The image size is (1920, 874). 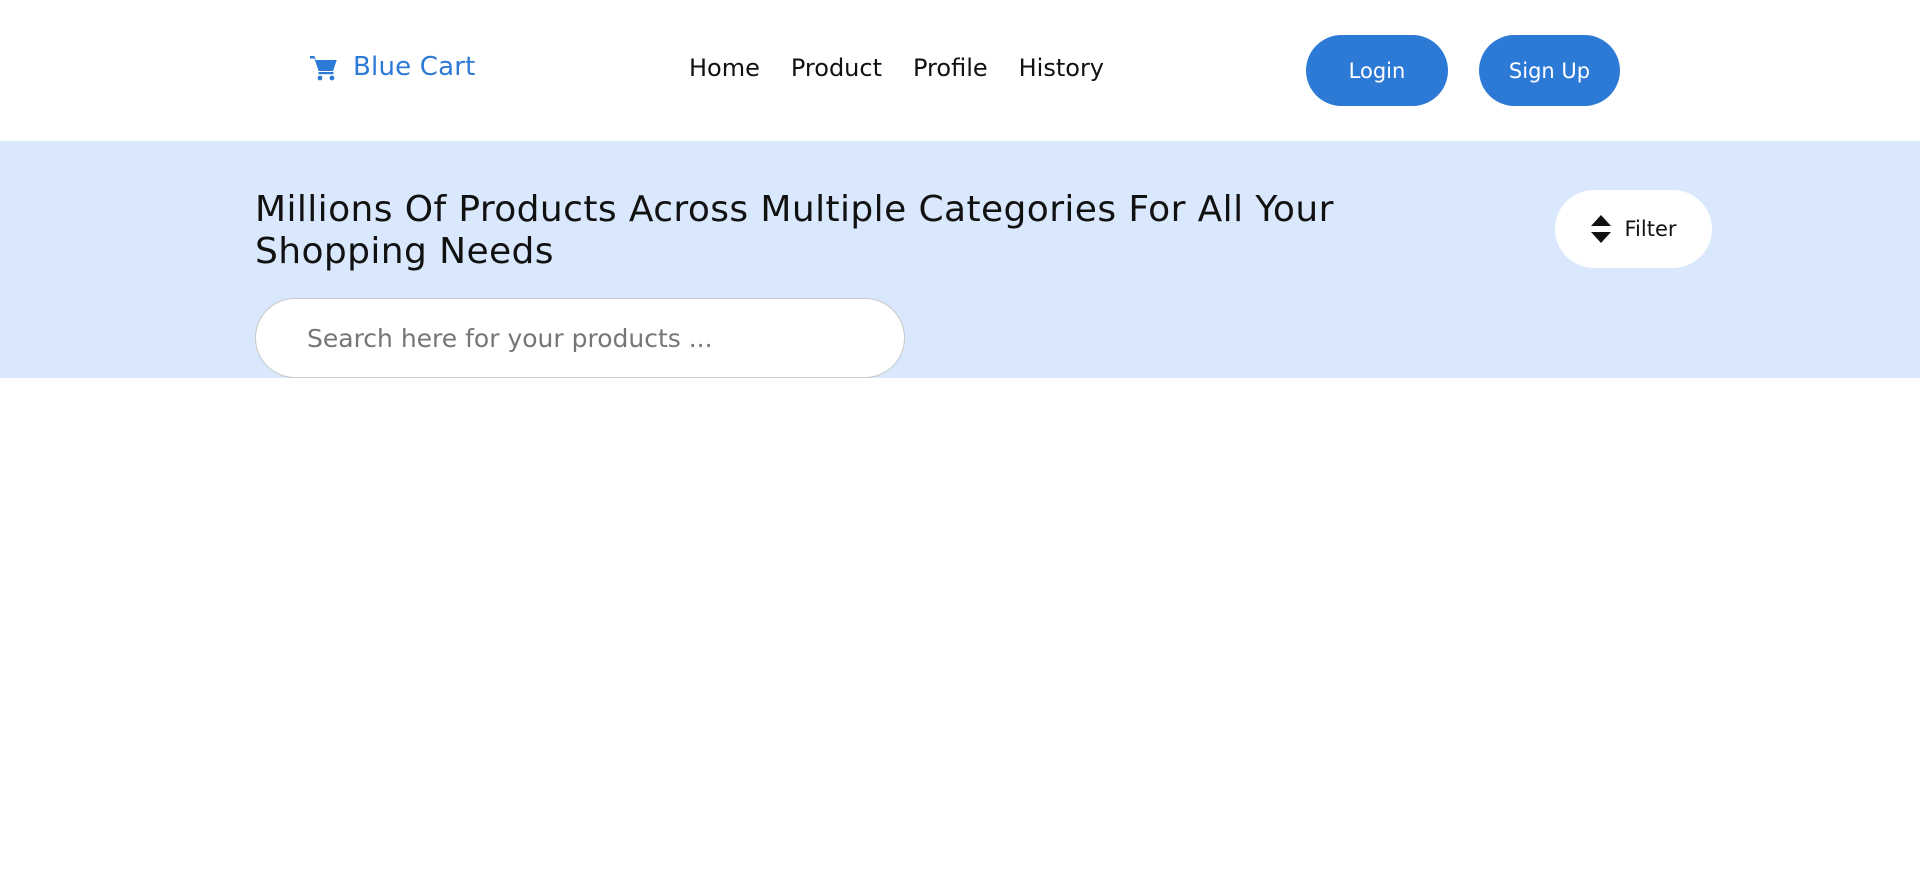 What do you see at coordinates (836, 68) in the screenshot?
I see `nav-link-product: Product` at bounding box center [836, 68].